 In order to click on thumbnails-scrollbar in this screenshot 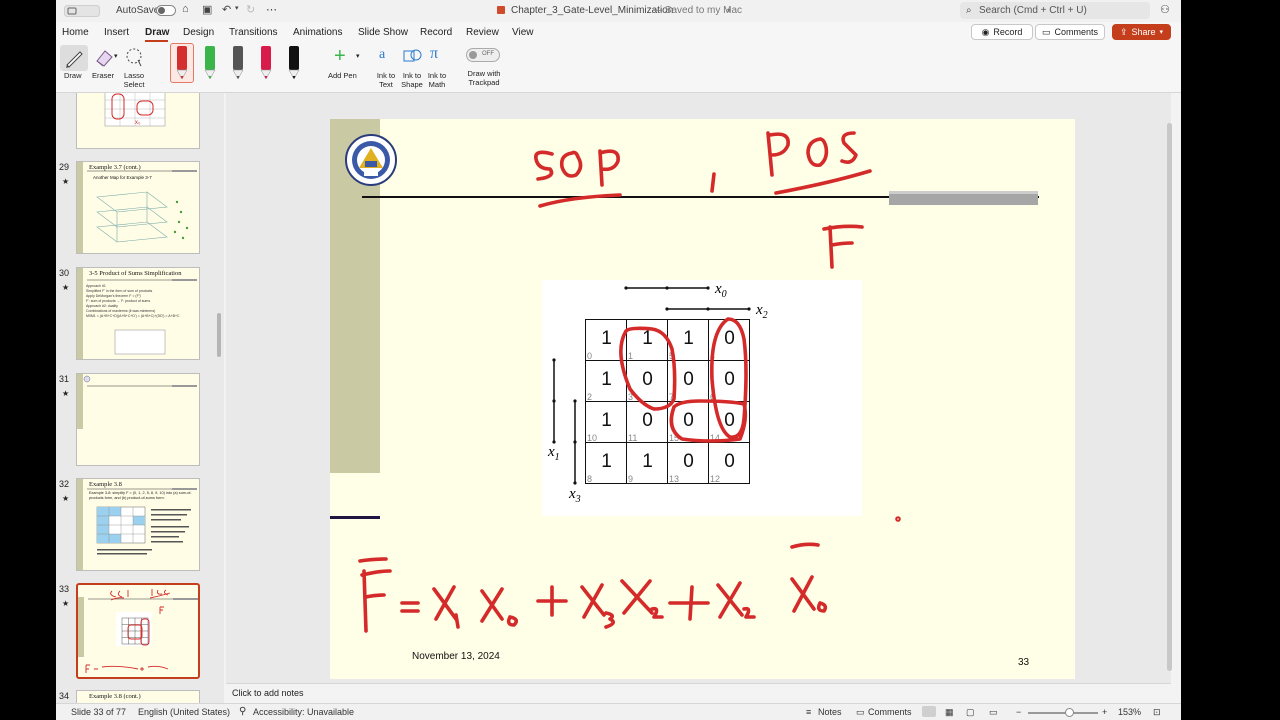, I will do `click(219, 335)`.